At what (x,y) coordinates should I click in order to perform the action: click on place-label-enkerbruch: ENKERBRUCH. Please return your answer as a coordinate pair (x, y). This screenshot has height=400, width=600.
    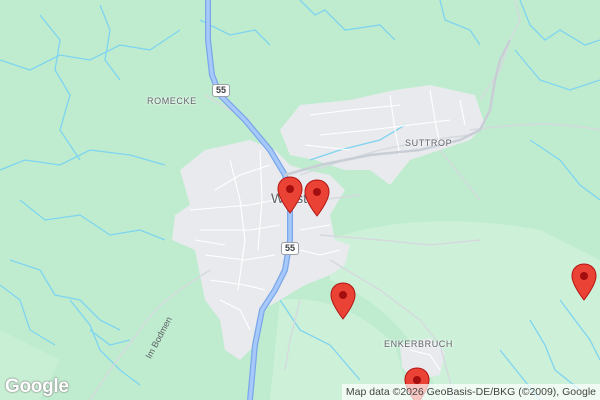
    Looking at the image, I should click on (419, 344).